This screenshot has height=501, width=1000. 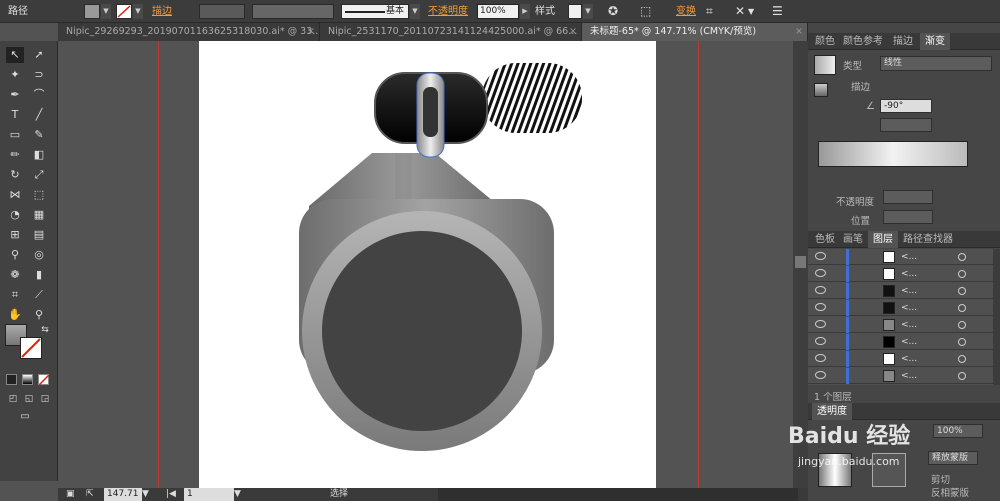 I want to click on invert-mask-checkbox-label: 反相蒙版, so click(x=950, y=492).